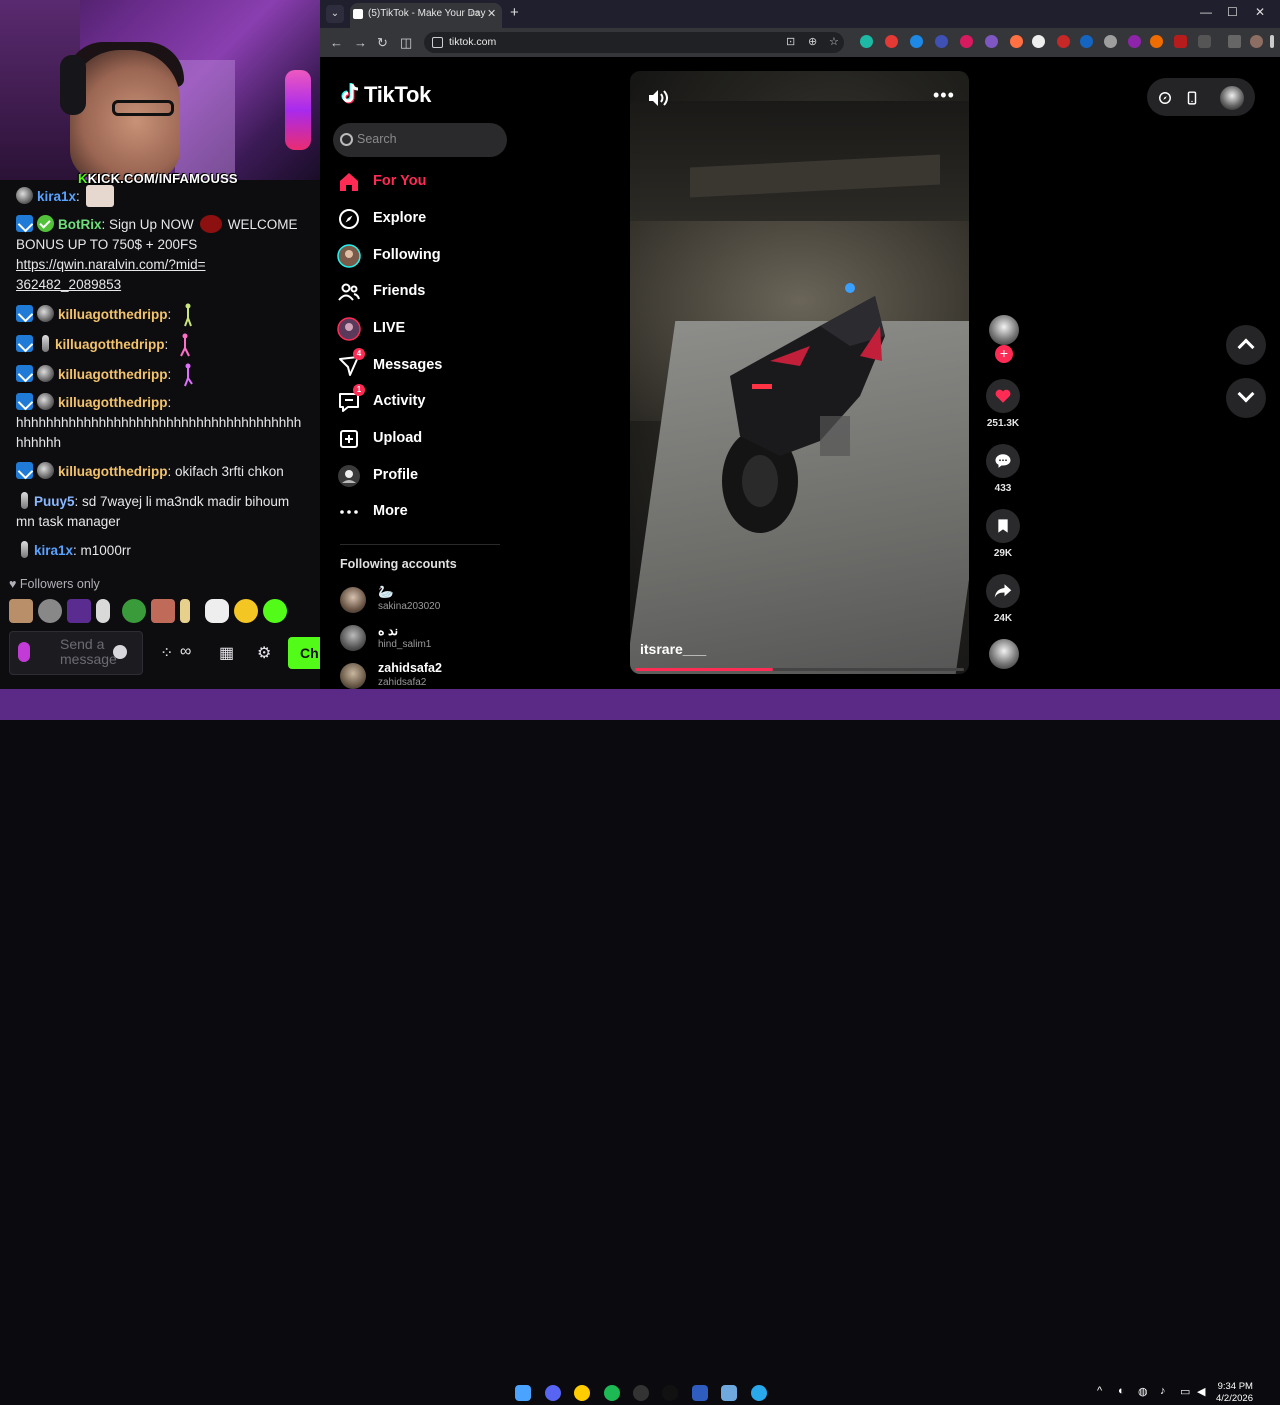 The width and height of the screenshot is (1280, 1405). Describe the element at coordinates (582, 1393) in the screenshot. I see `chrome-icon` at that location.